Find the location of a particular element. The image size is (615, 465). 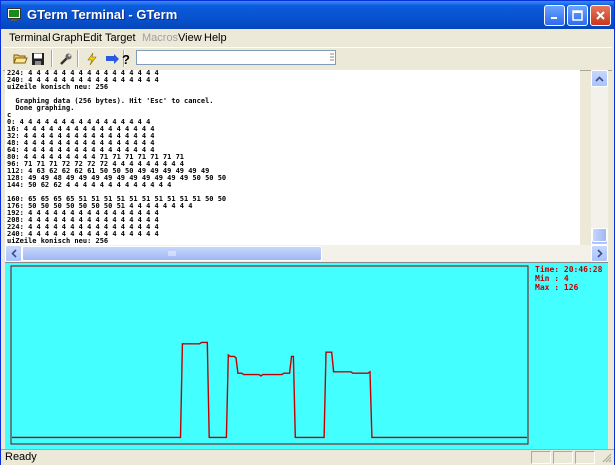

toolbar: ? is located at coordinates (307, 59).